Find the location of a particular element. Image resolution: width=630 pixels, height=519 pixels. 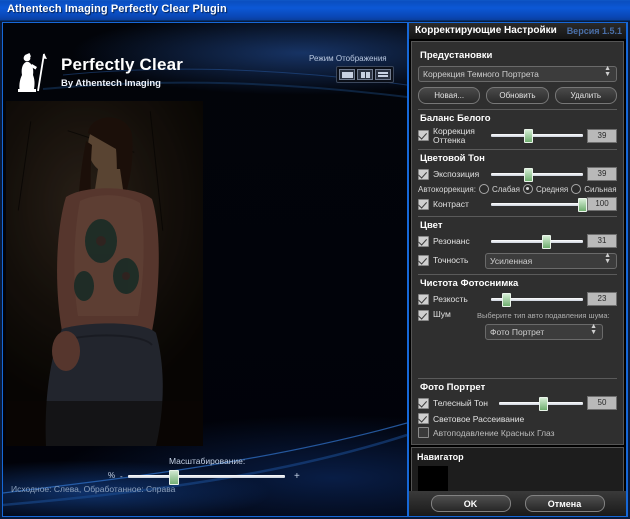

update-preset-button: Обновить is located at coordinates (517, 95).